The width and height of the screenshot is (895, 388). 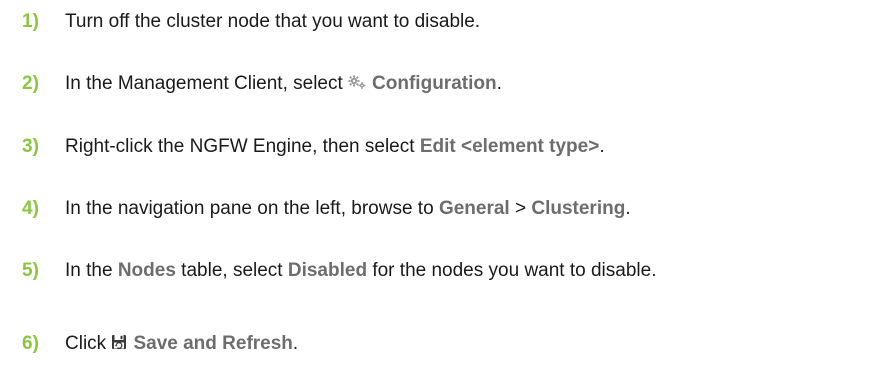 What do you see at coordinates (30, 83) in the screenshot?
I see `step-number: 2)` at bounding box center [30, 83].